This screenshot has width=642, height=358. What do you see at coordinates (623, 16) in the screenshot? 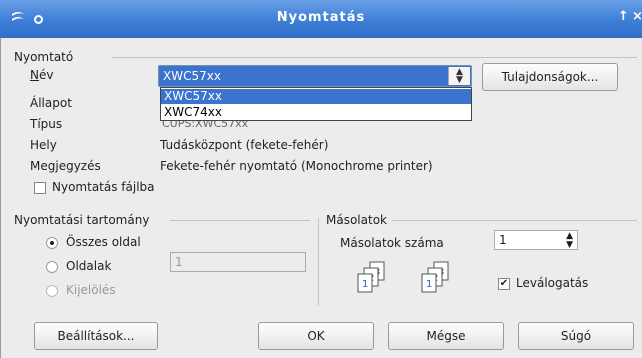
I see `maximize-icon: ↑` at bounding box center [623, 16].